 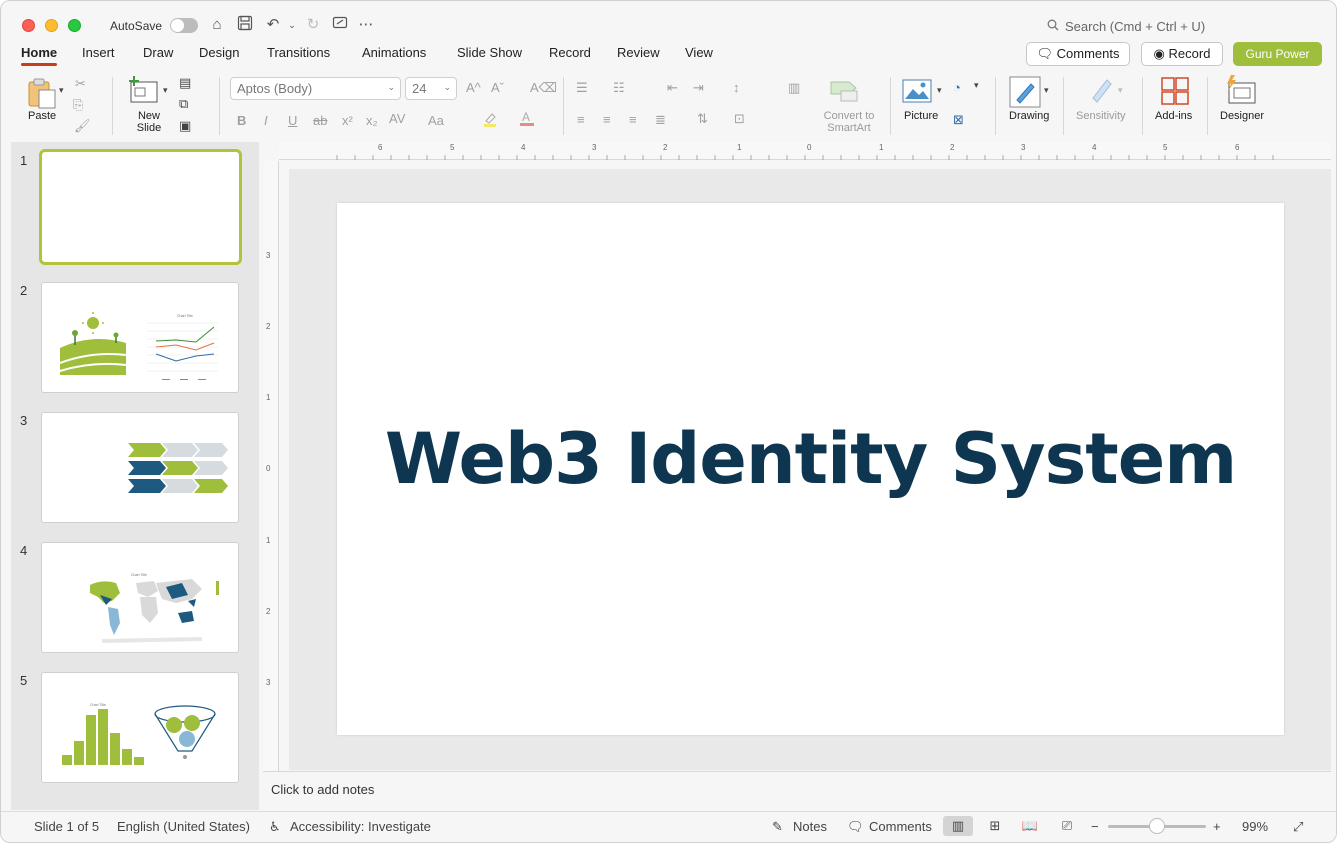 What do you see at coordinates (900, 826) in the screenshot?
I see `comments-toggle-label: Comments` at bounding box center [900, 826].